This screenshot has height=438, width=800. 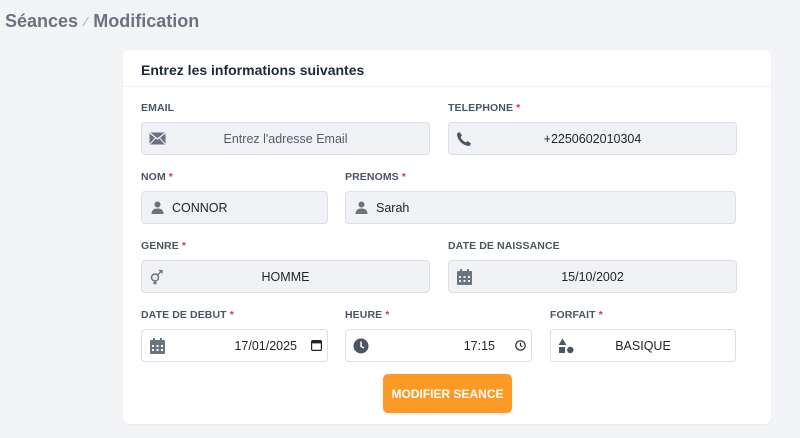 What do you see at coordinates (520, 345) in the screenshot?
I see `time-picker-icon` at bounding box center [520, 345].